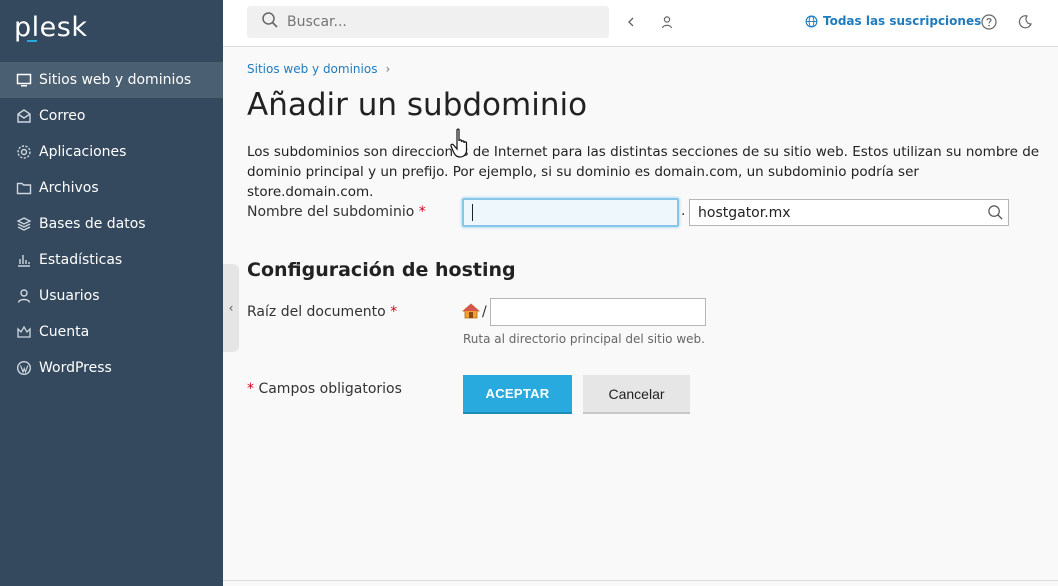 The image size is (1058, 586). I want to click on logo-accent, so click(32, 41).